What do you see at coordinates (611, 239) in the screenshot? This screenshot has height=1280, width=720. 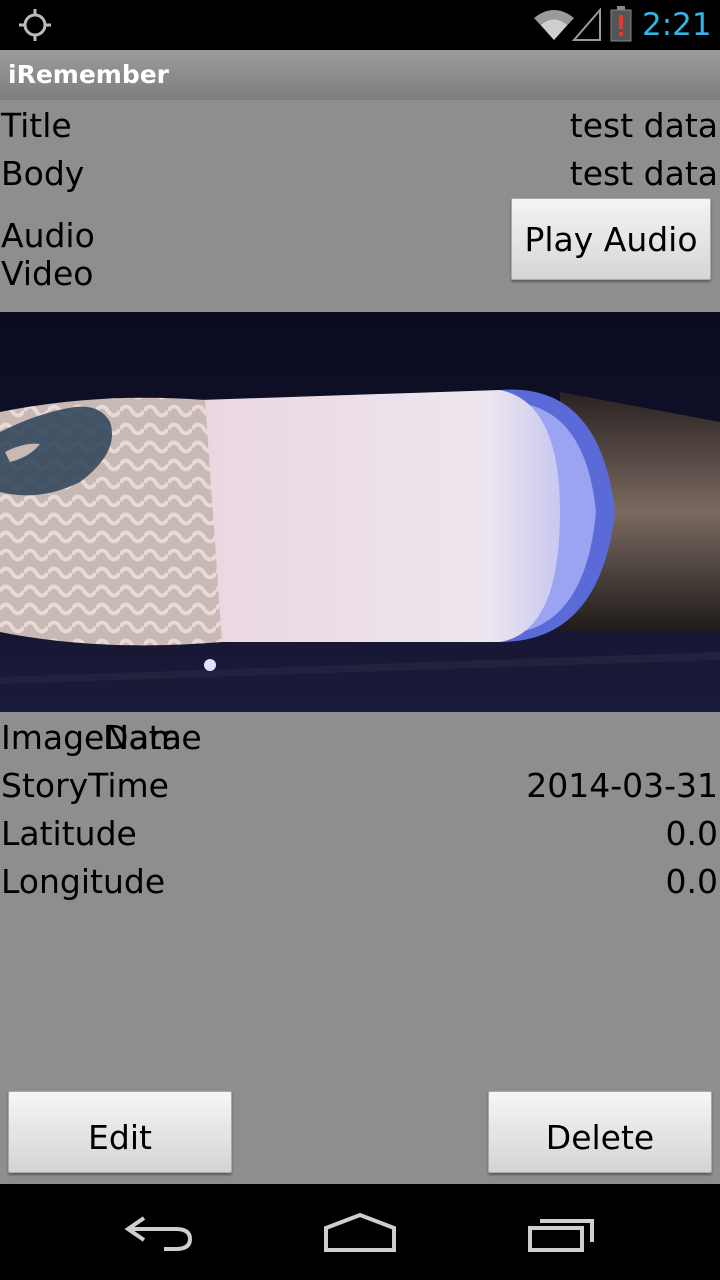 I see `play-audio-button: Play Audio` at bounding box center [611, 239].